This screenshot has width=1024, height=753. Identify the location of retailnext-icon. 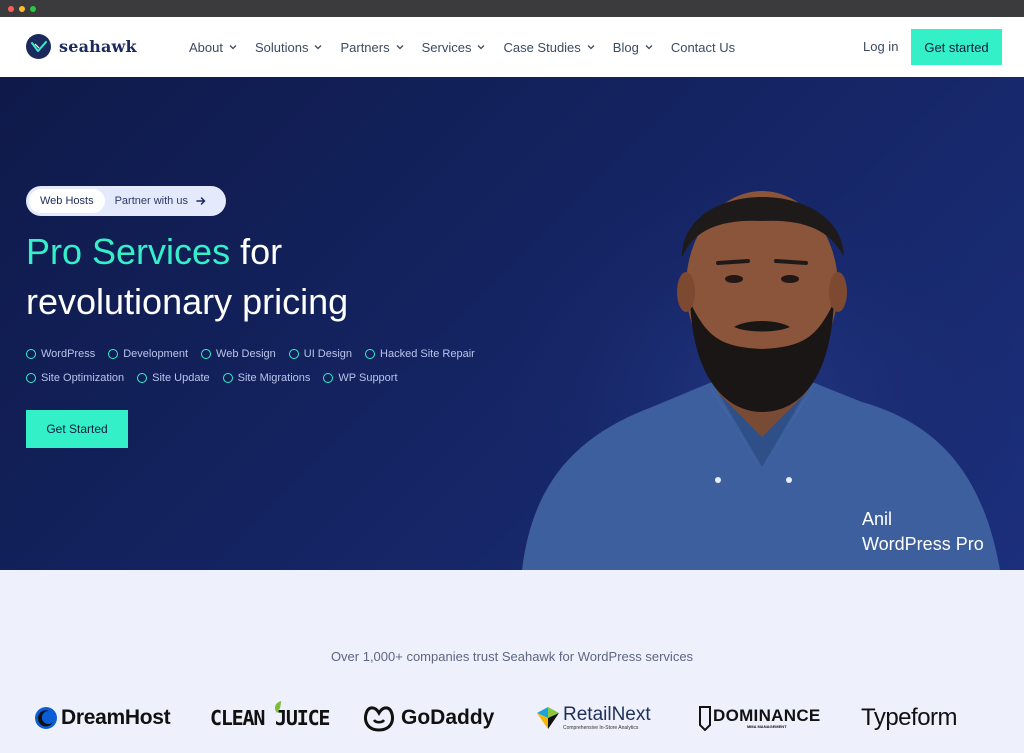
(548, 718).